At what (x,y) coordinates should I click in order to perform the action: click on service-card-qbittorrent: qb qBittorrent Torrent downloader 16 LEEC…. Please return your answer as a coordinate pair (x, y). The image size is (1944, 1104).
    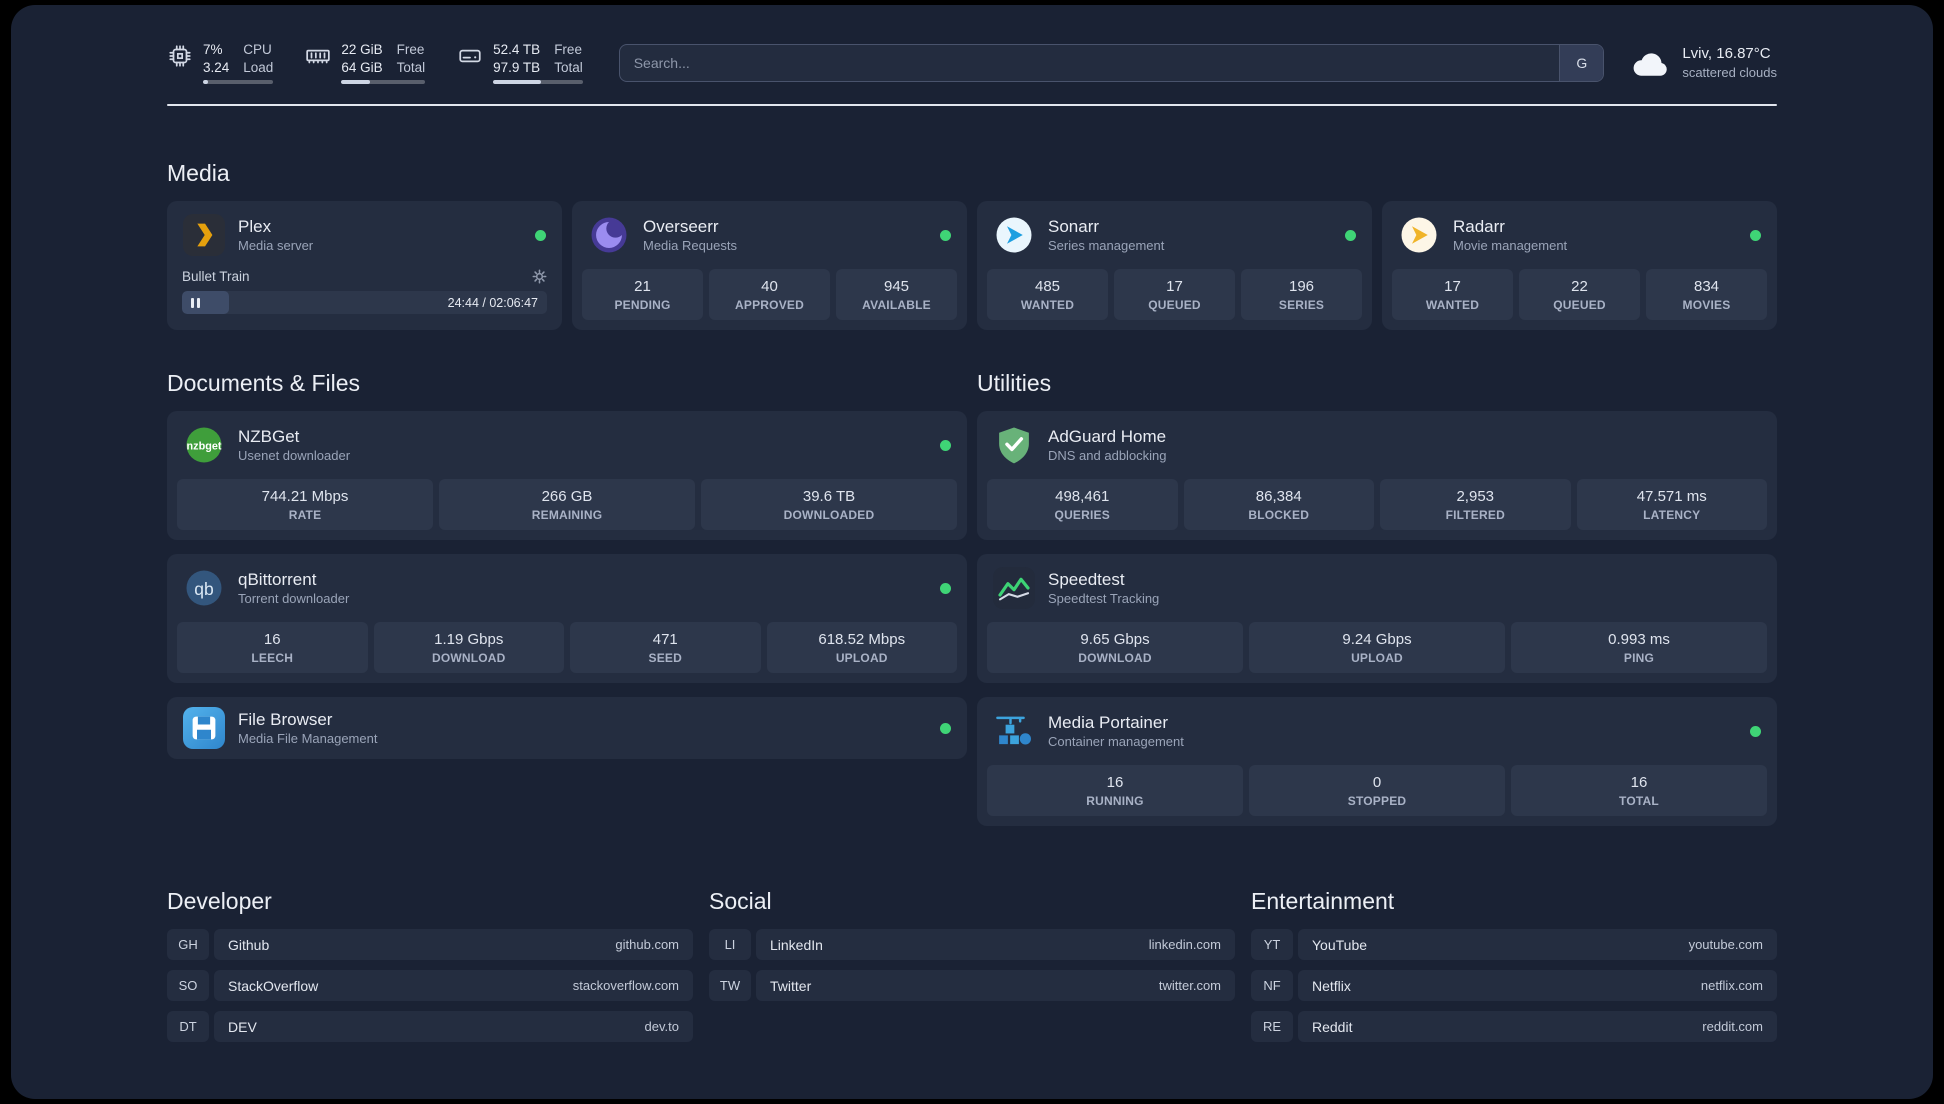
    Looking at the image, I should click on (567, 619).